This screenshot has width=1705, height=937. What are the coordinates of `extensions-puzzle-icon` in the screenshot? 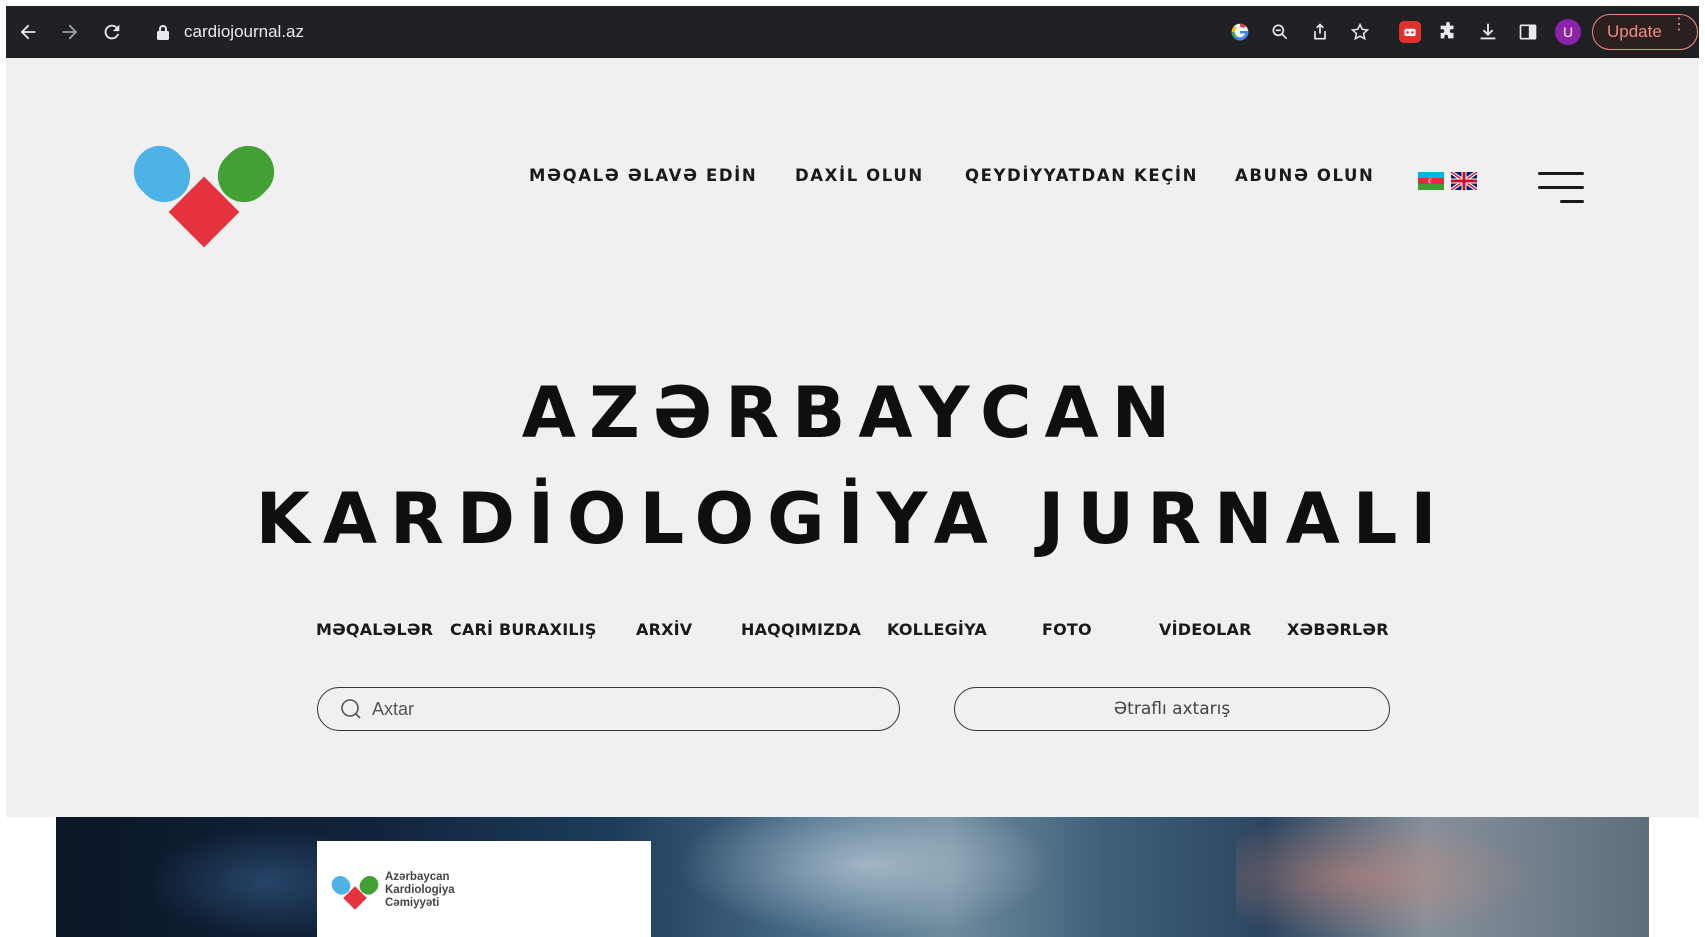 It's located at (1448, 32).